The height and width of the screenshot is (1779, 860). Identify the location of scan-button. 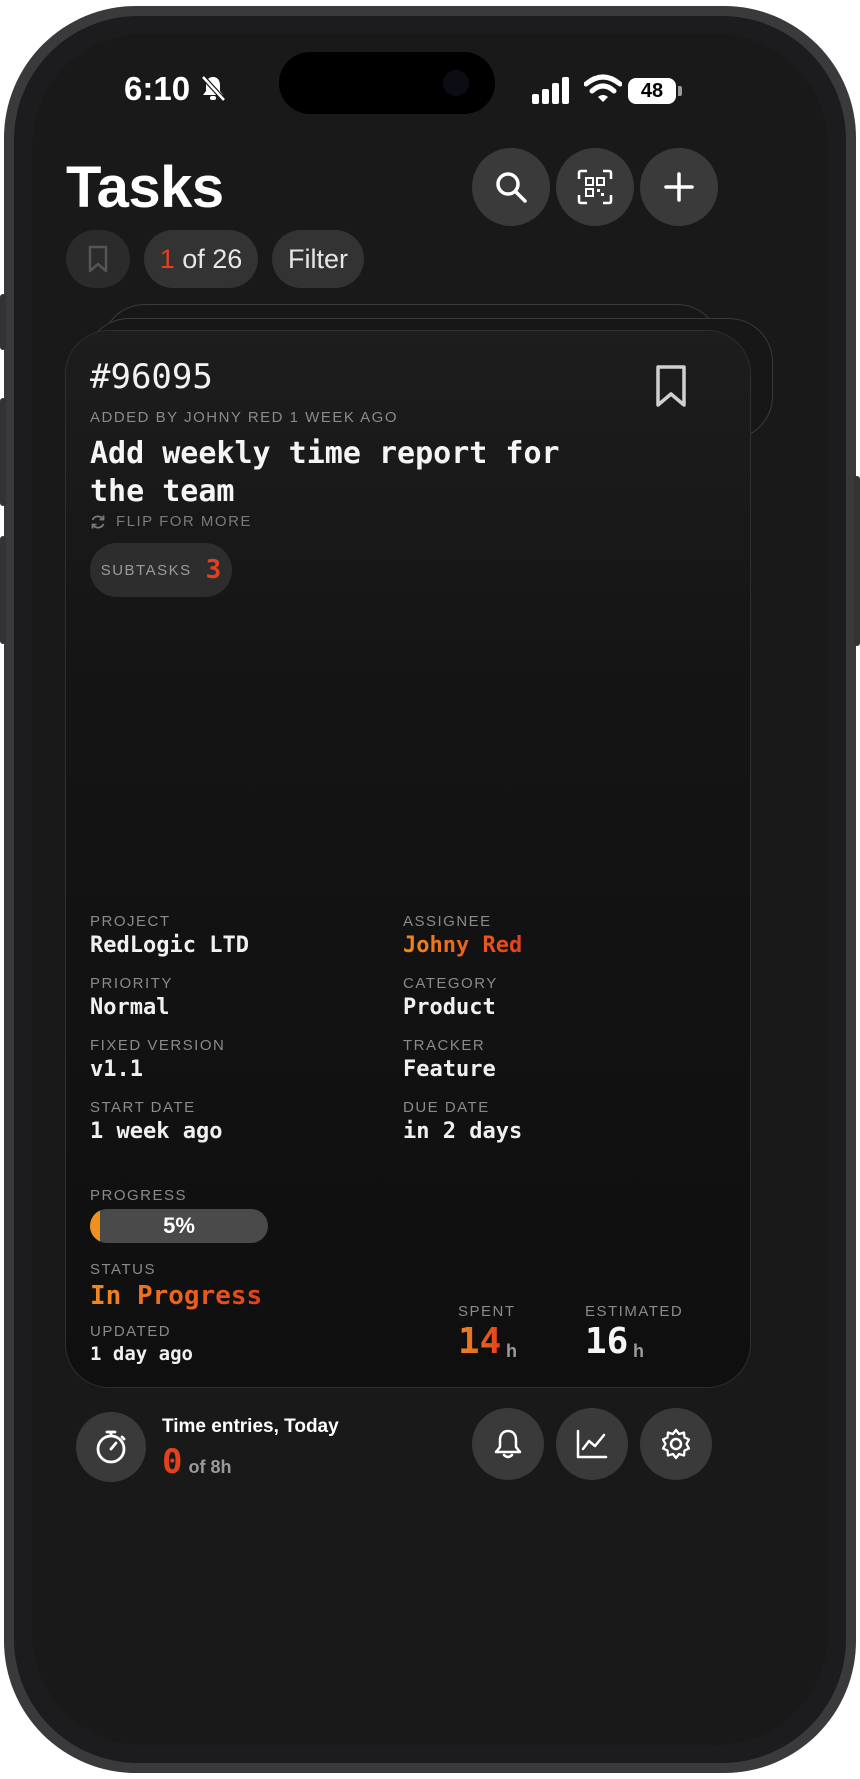
(595, 187).